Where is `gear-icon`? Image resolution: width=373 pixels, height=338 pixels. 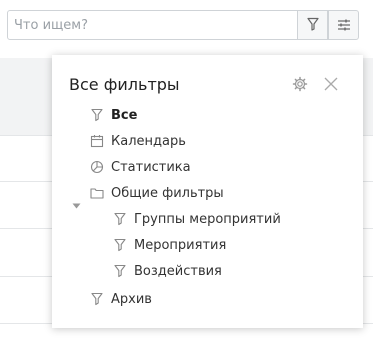
gear-icon is located at coordinates (300, 84).